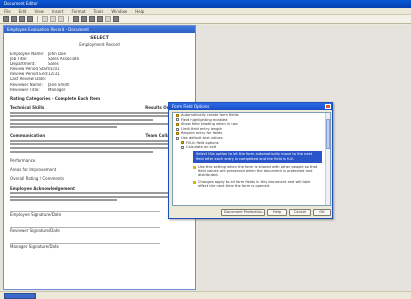 The height and width of the screenshot is (299, 411). I want to click on new-document-icon, so click(6, 19).